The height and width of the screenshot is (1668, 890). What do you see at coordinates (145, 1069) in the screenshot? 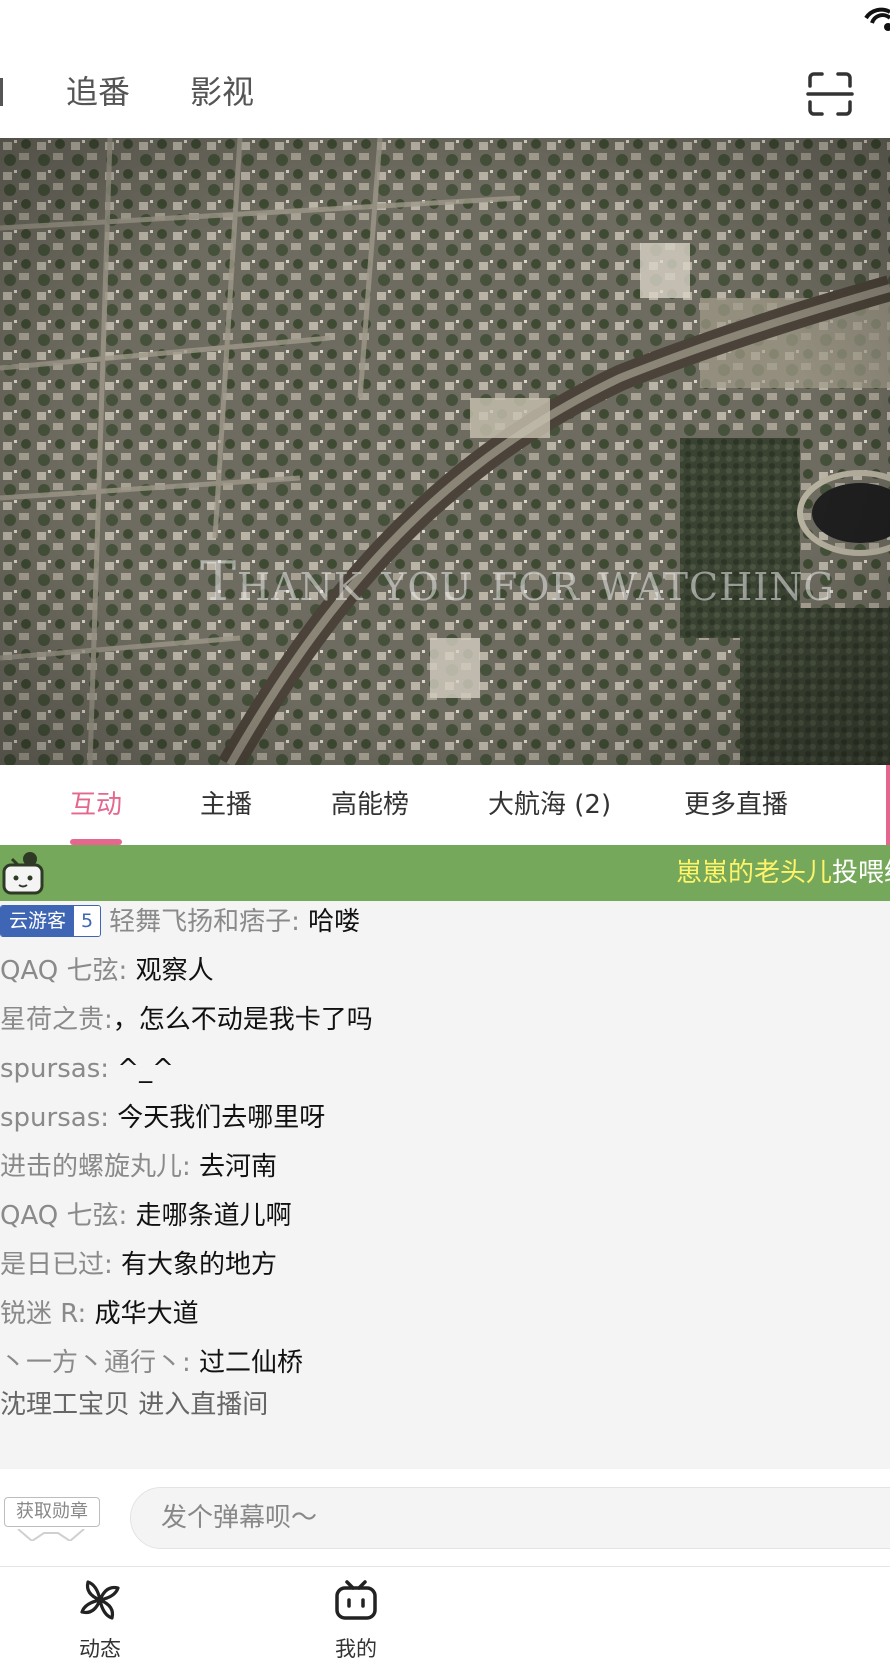
I see `chat-text: ^_^` at bounding box center [145, 1069].